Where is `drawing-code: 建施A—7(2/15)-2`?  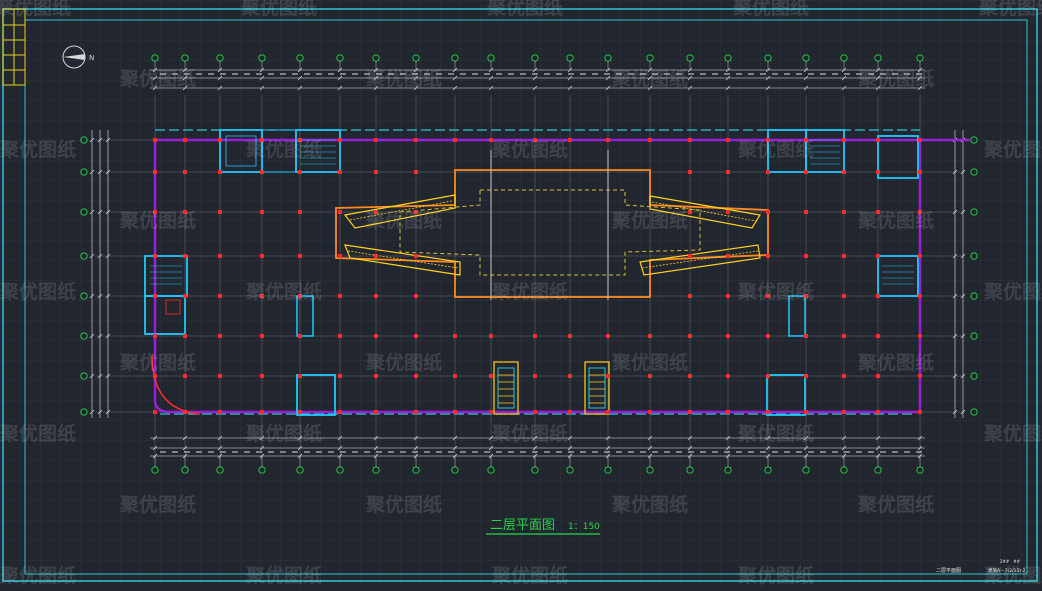
drawing-code: 建施A—7(2/15)-2 is located at coordinates (1007, 570).